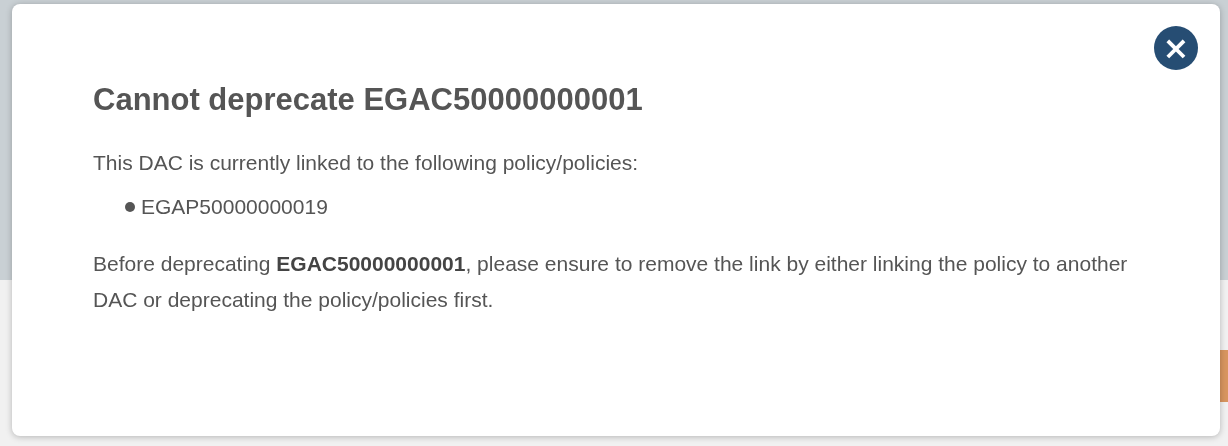 The height and width of the screenshot is (446, 1228). Describe the element at coordinates (611, 282) in the screenshot. I see `dialog-text: Before deprecating EGAC50000000001, please ensure to remove the link by either linking the policy to another DAC or deprecating the policy/policies first.` at that location.